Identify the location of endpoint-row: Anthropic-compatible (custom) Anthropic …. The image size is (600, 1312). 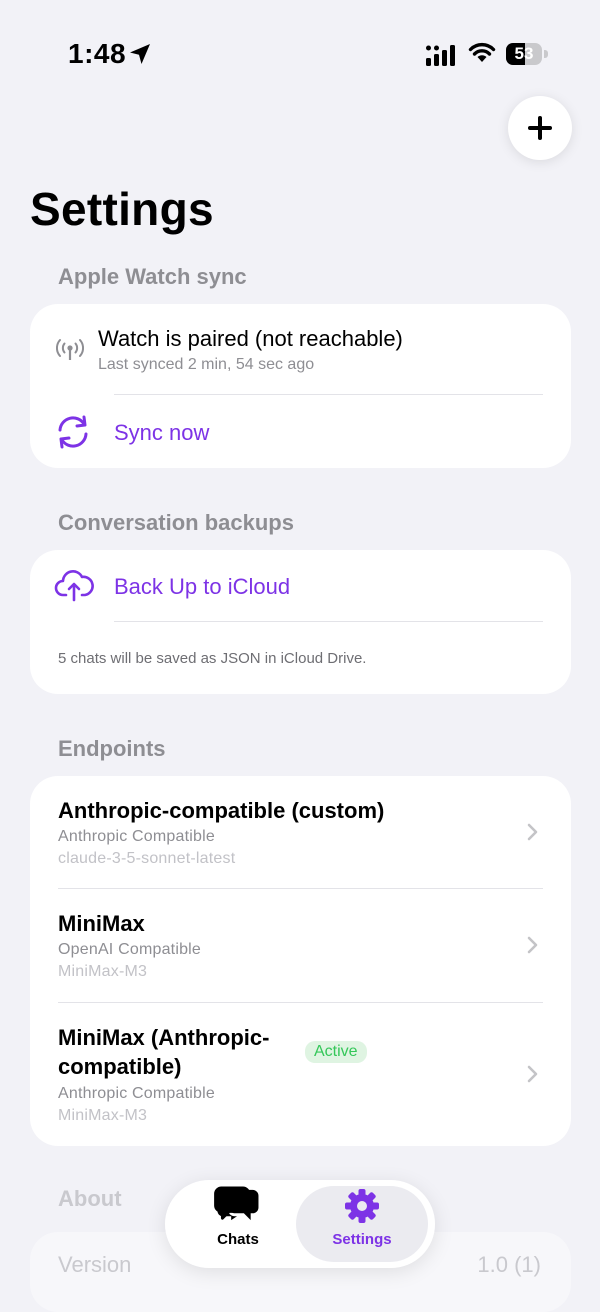
(300, 832).